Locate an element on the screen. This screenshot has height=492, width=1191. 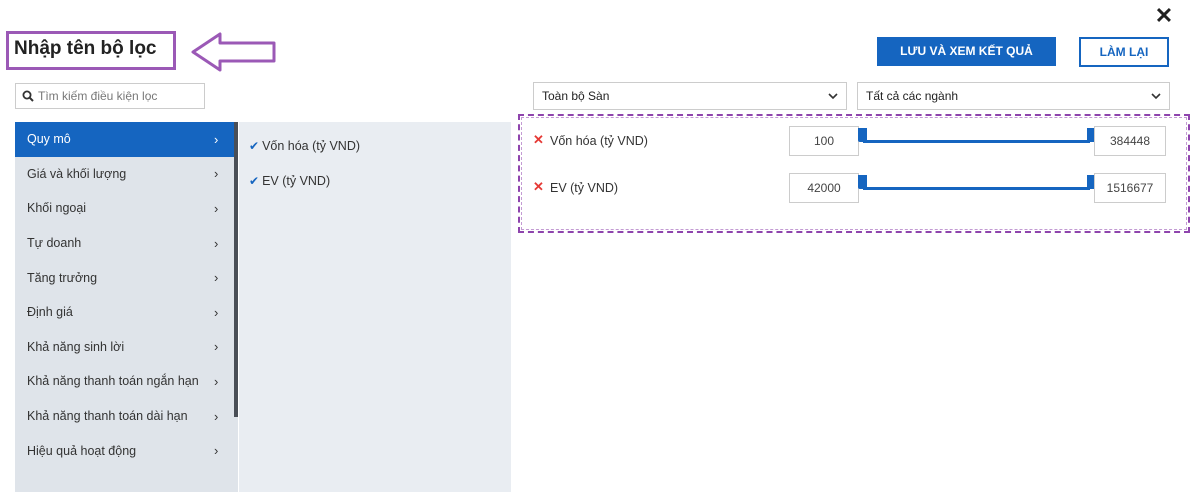
reset-button: LÀM LẠI is located at coordinates (1124, 52).